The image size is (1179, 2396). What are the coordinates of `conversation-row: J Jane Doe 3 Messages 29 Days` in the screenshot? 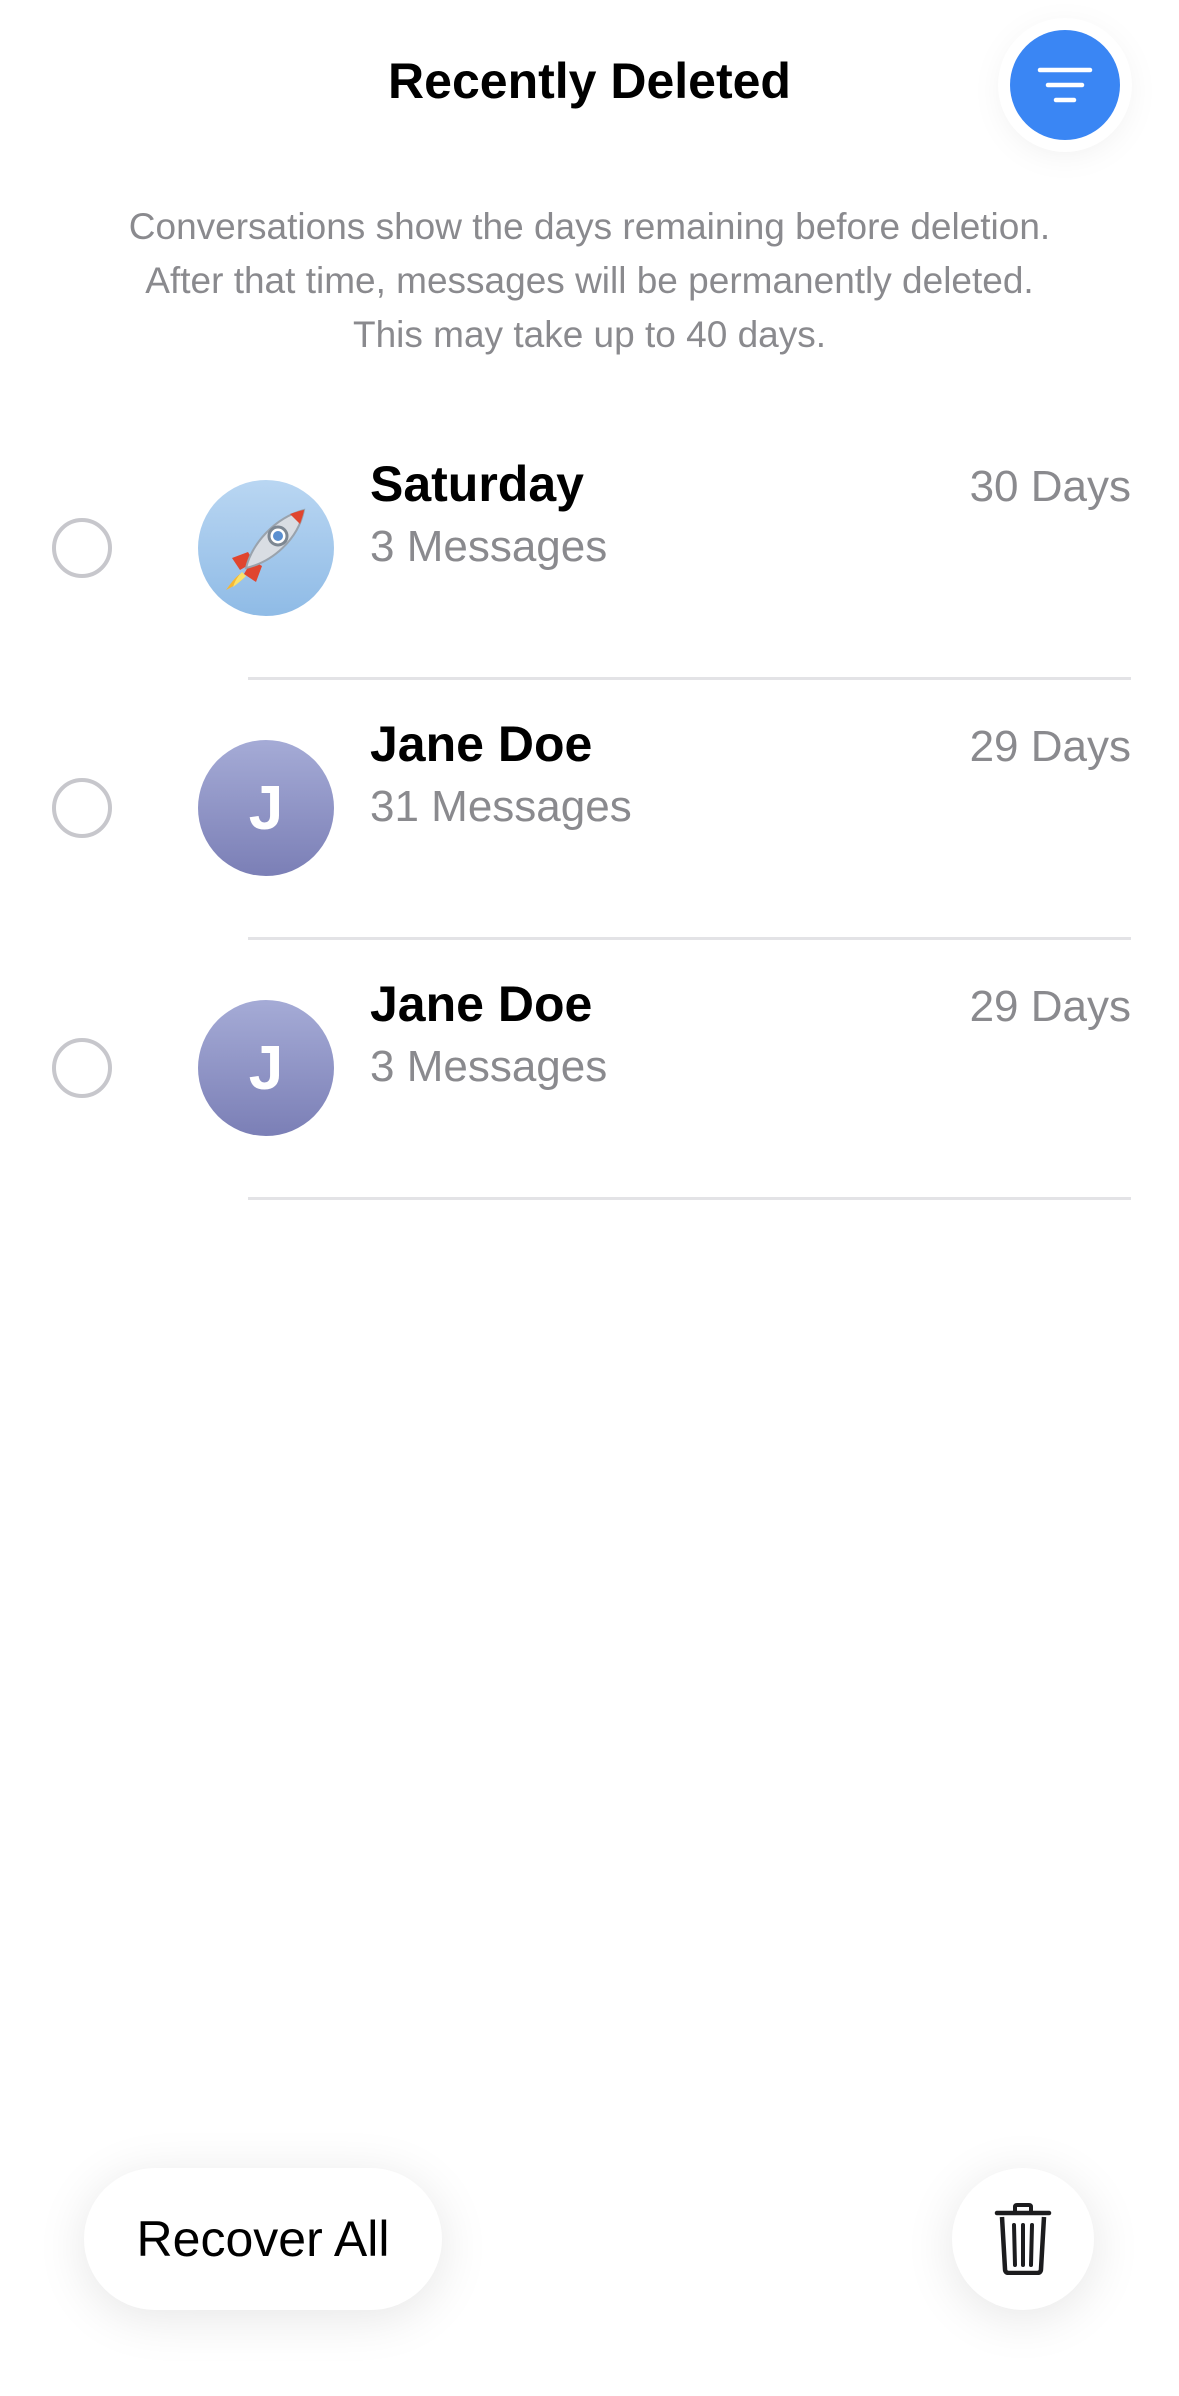 It's located at (589, 1070).